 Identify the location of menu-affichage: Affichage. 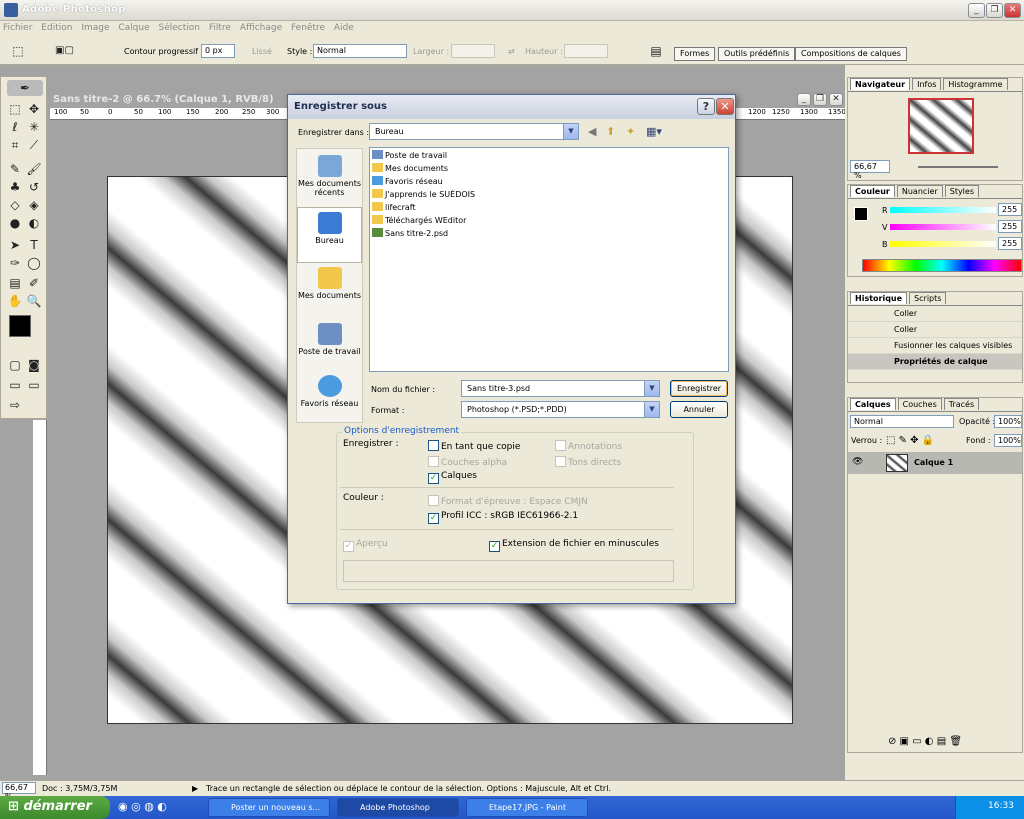
(261, 28).